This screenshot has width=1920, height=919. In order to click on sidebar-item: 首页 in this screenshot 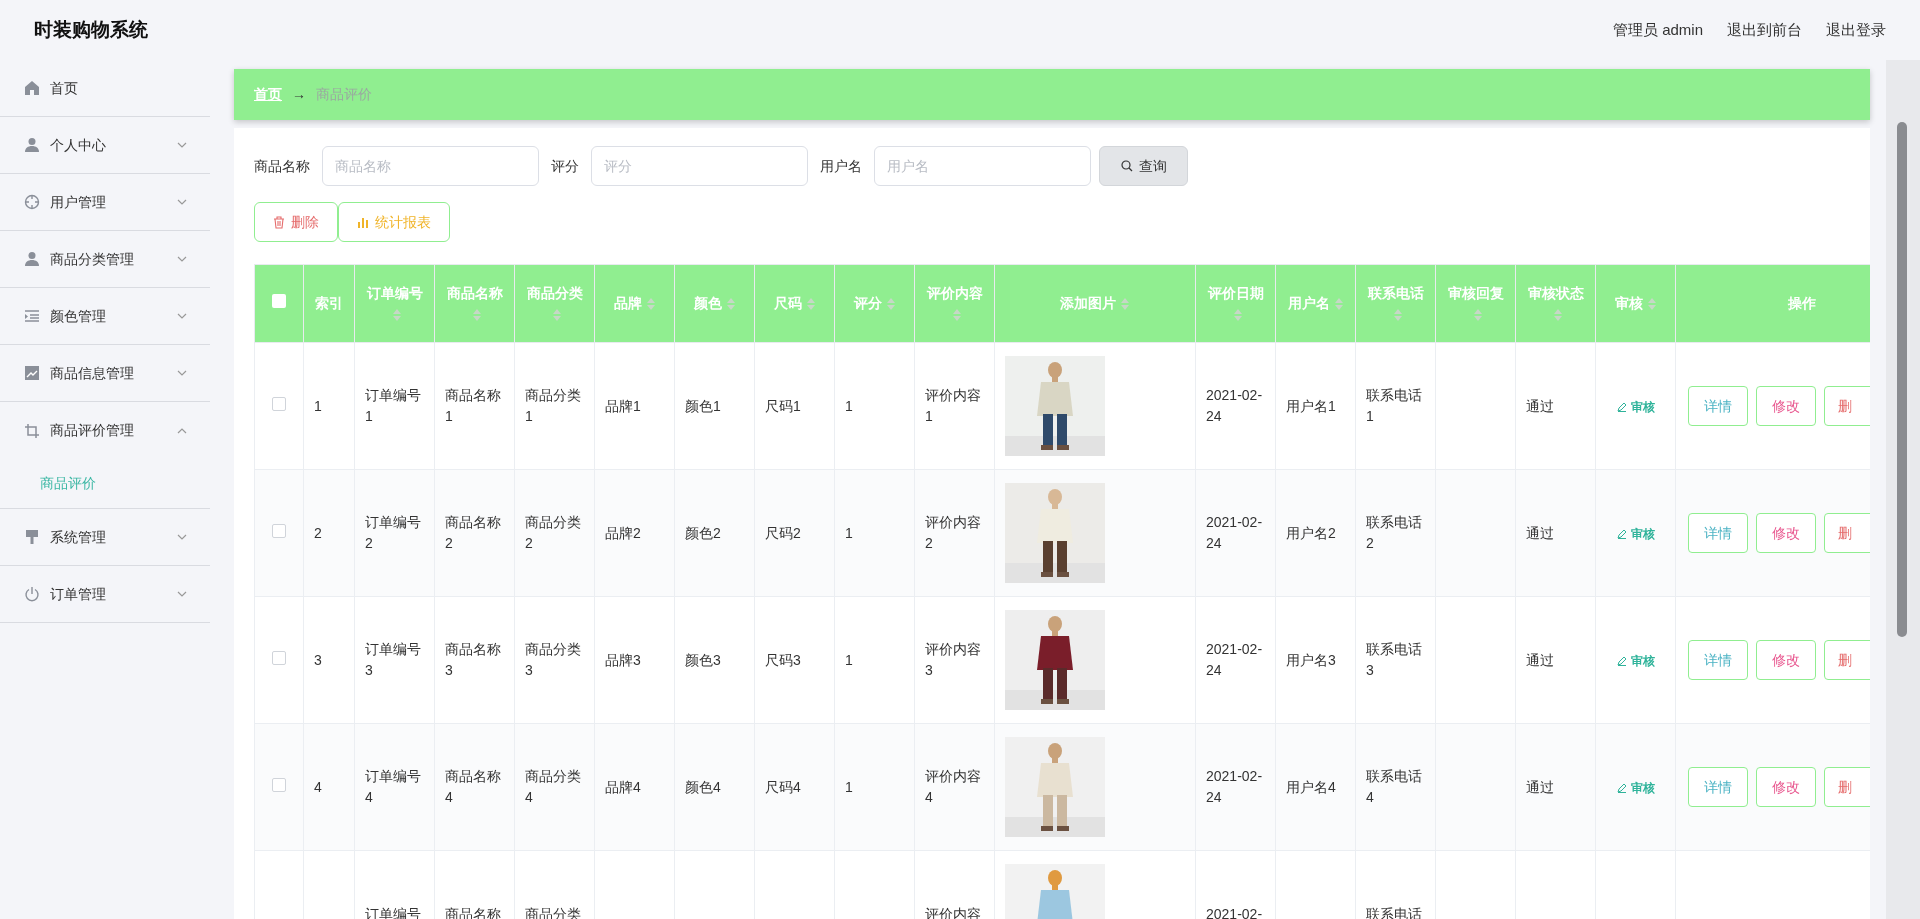, I will do `click(105, 88)`.